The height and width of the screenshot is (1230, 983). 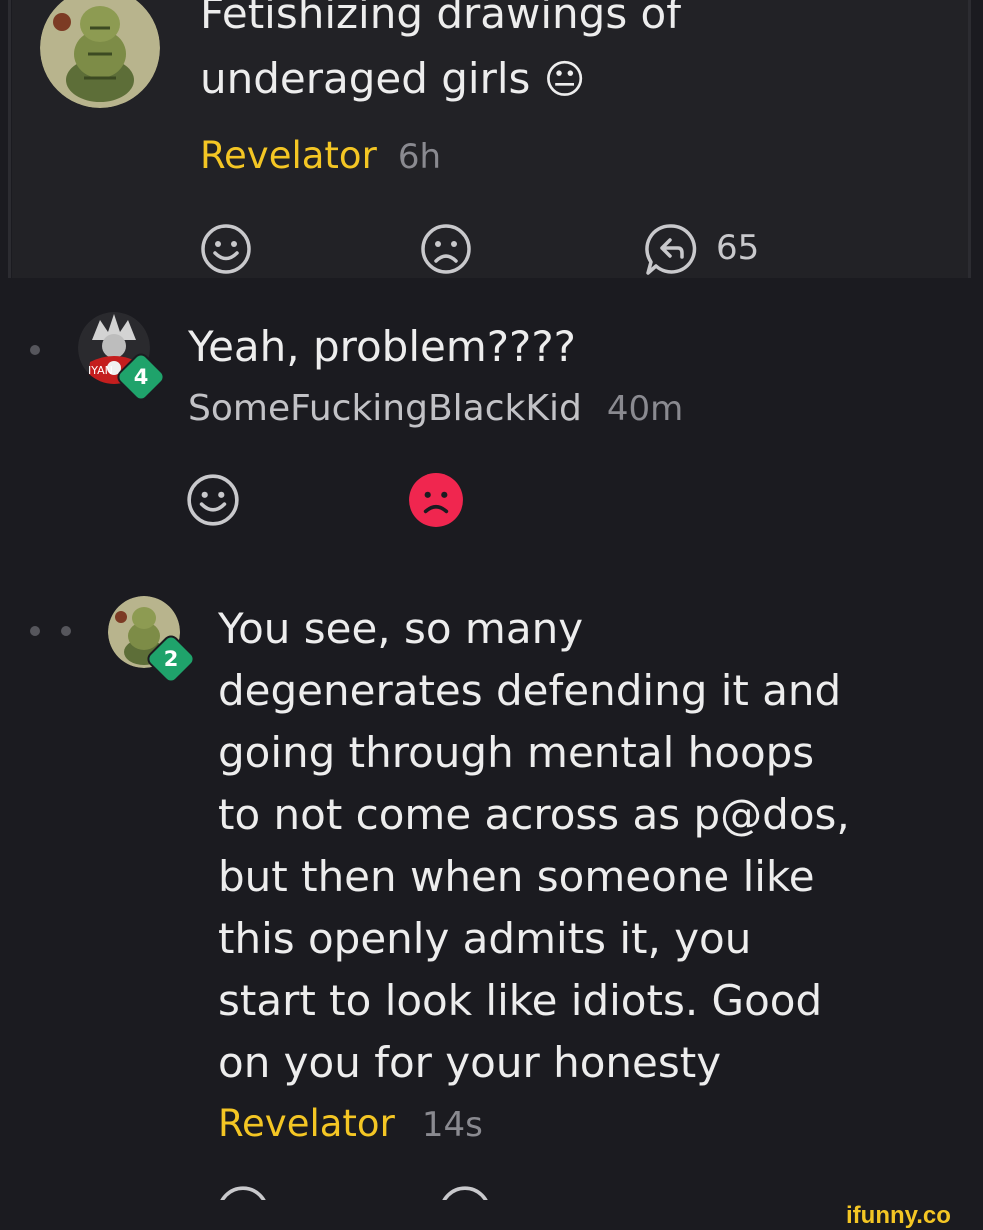 What do you see at coordinates (401, 628) in the screenshot?
I see `comment-text-line: You see, so many` at bounding box center [401, 628].